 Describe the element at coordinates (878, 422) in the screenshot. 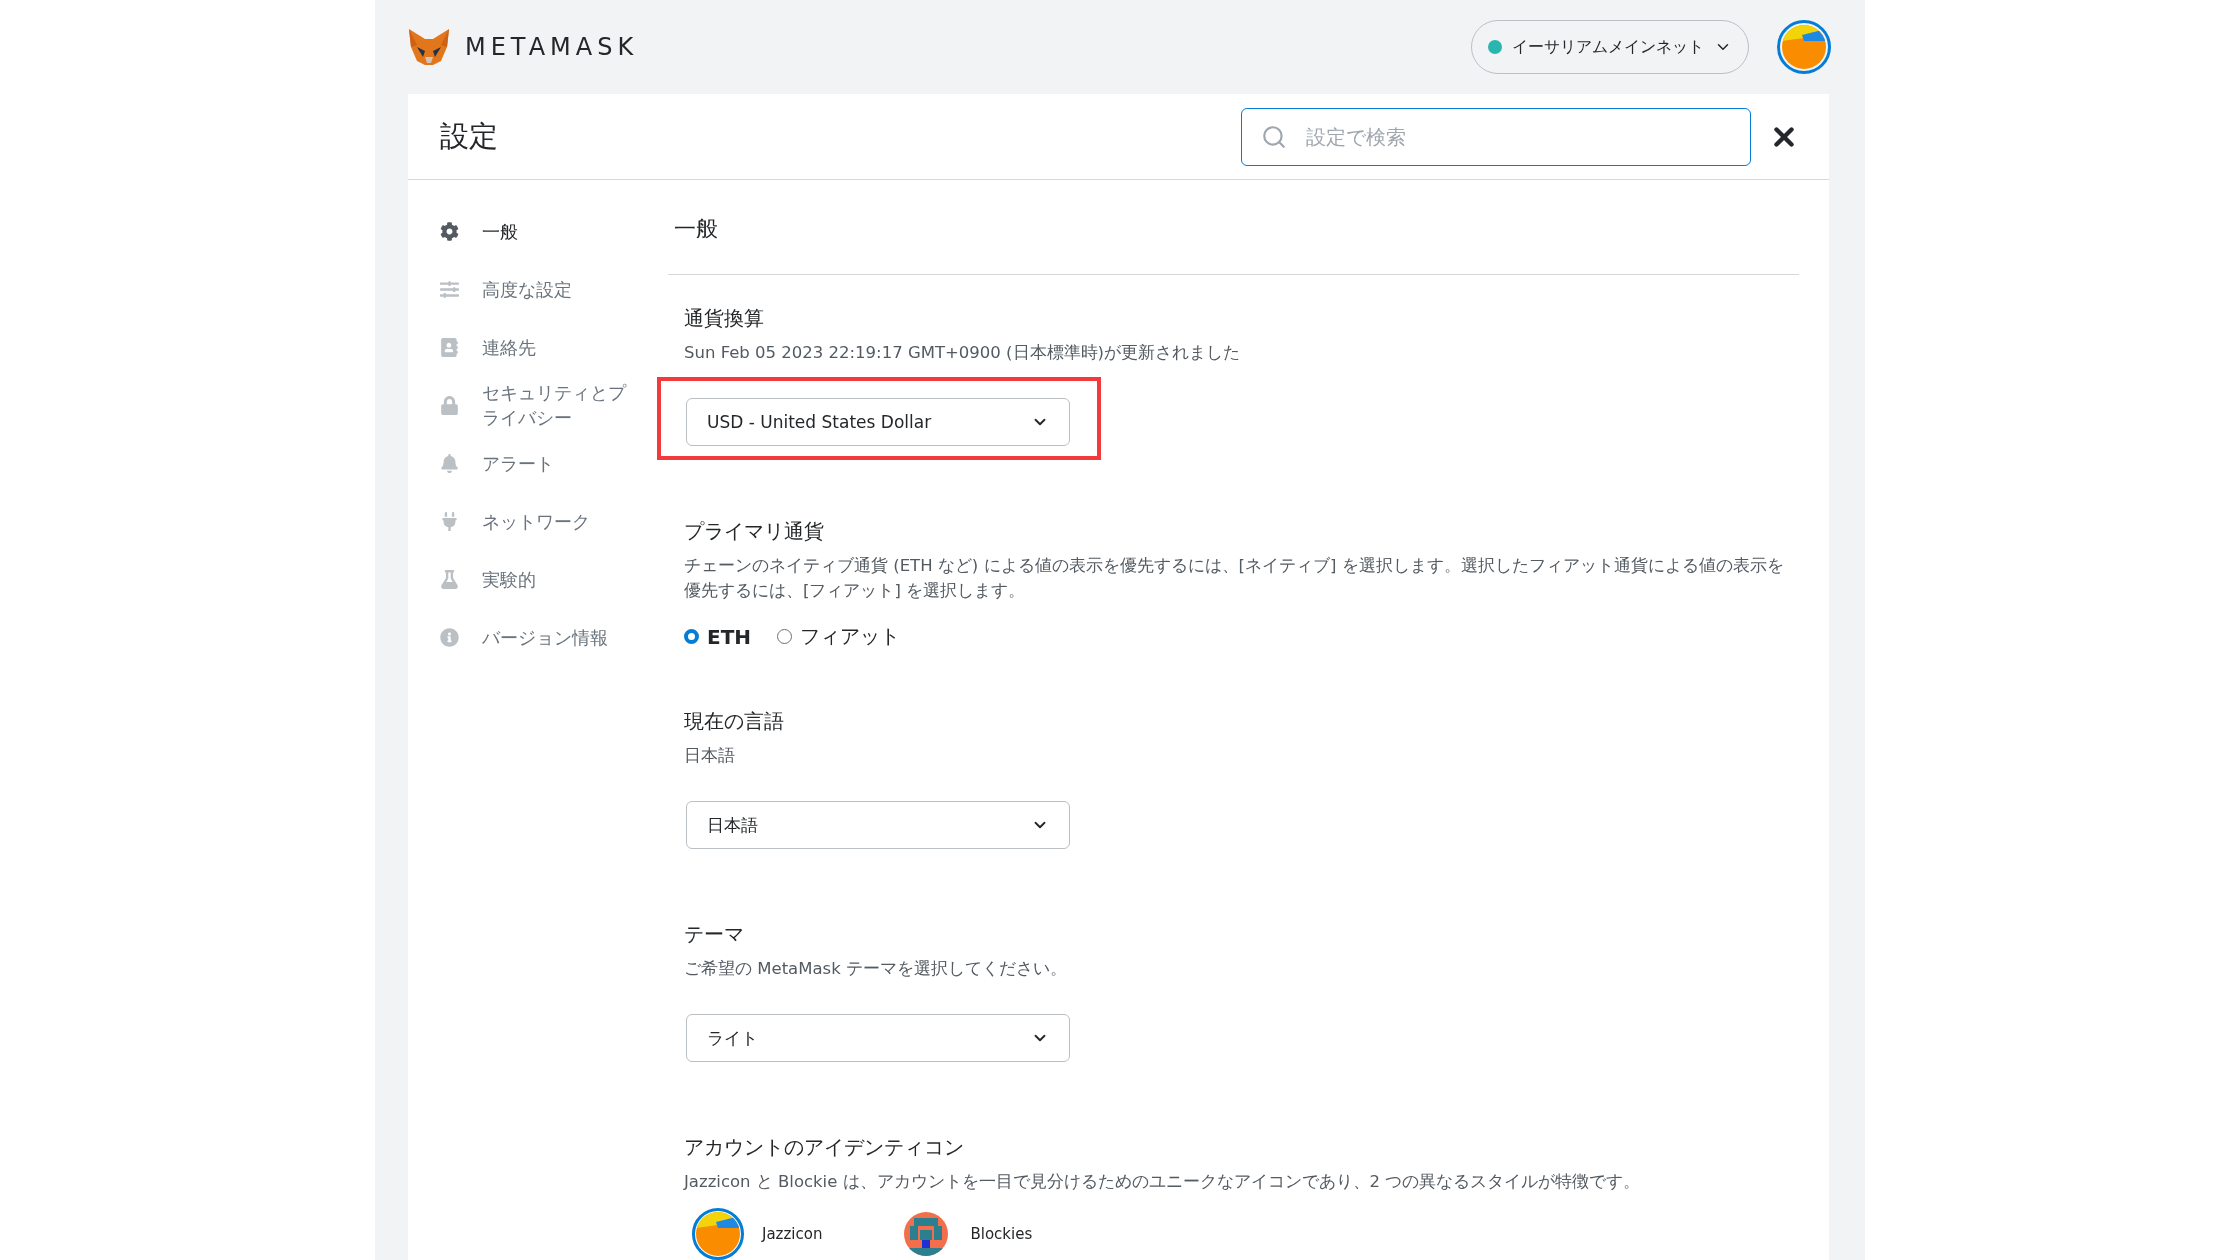

I see `select-dropdown: USD - United States Dollar` at that location.